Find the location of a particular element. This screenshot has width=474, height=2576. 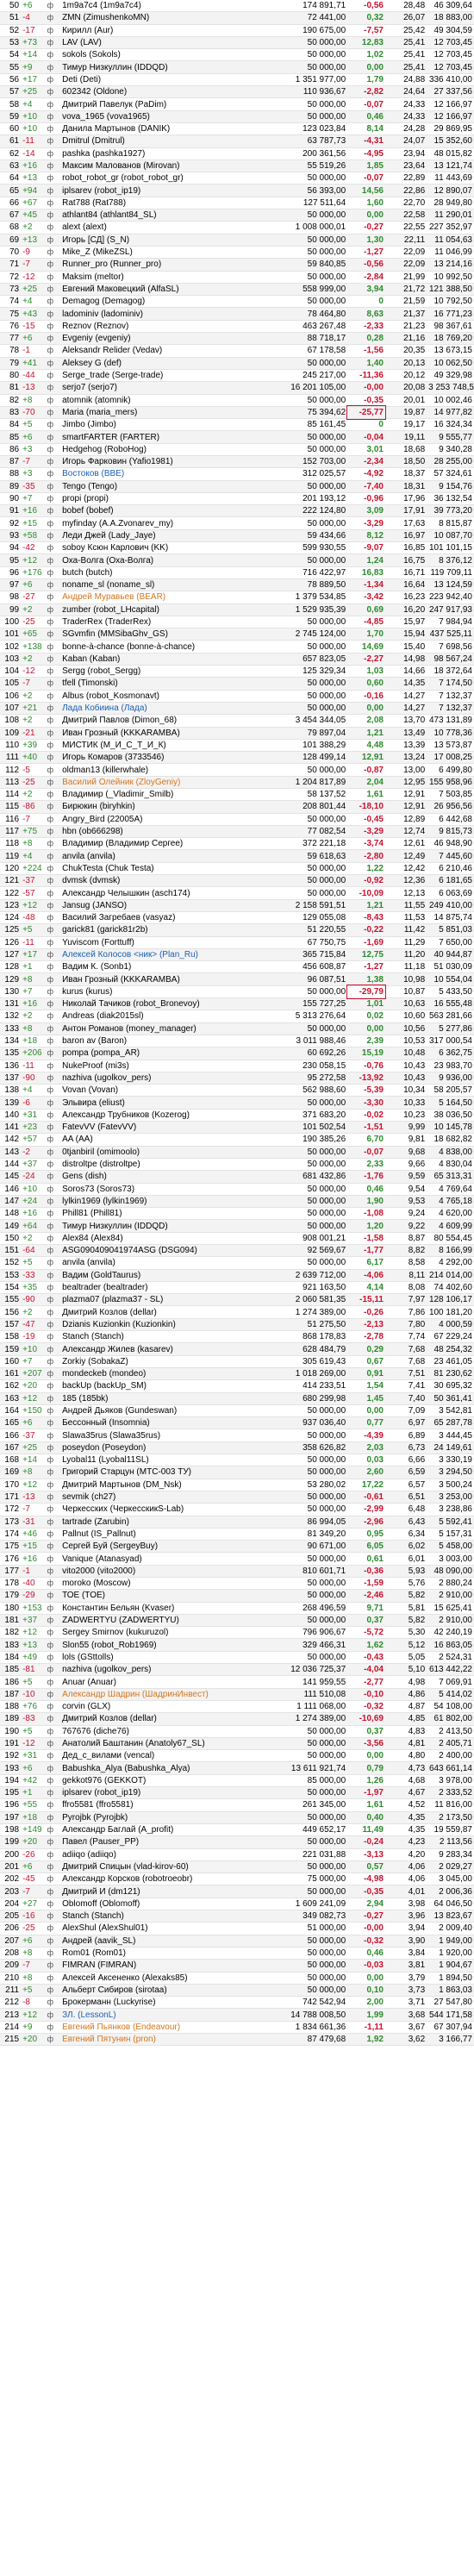

participant-name-cell: Альберт Сибиров (sirotaa) is located at coordinates (166, 1991).